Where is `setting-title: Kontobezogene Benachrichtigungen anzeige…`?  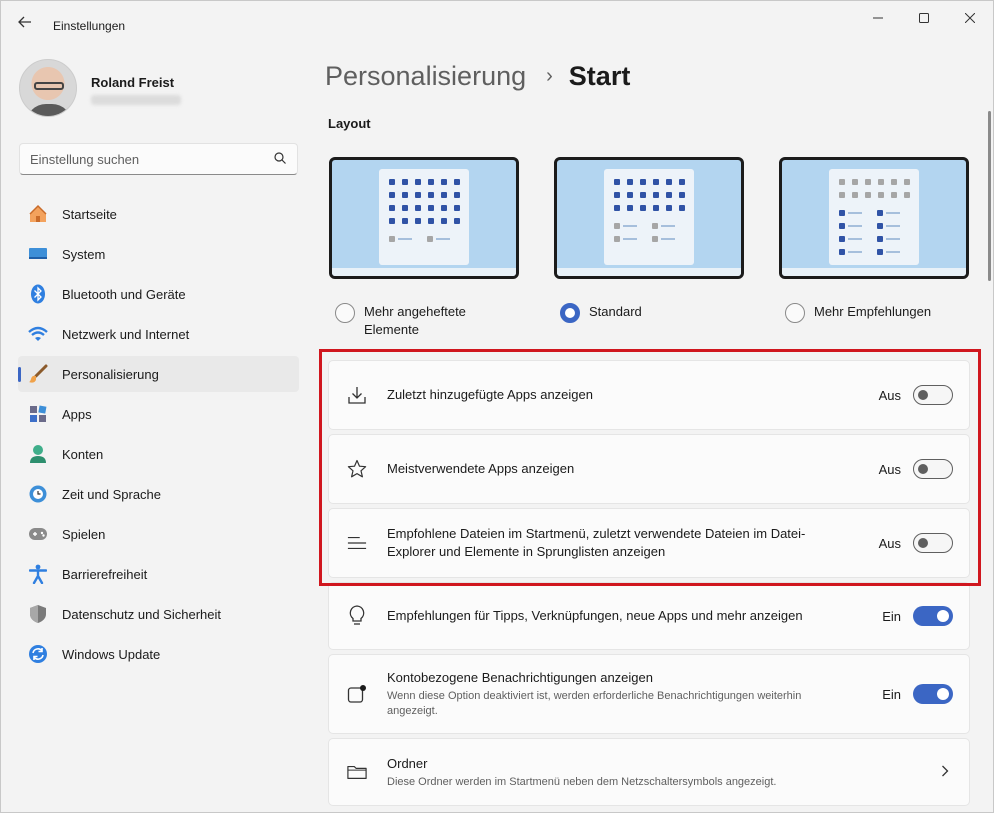
setting-title: Kontobezogene Benachrichtigungen anzeige… is located at coordinates (520, 677).